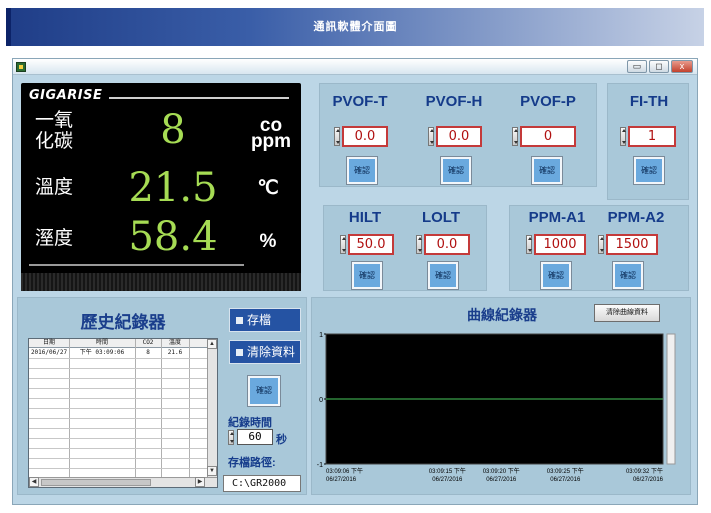 This screenshot has height=513, width=711. I want to click on pvof-t-label: PVOF-T, so click(360, 101).